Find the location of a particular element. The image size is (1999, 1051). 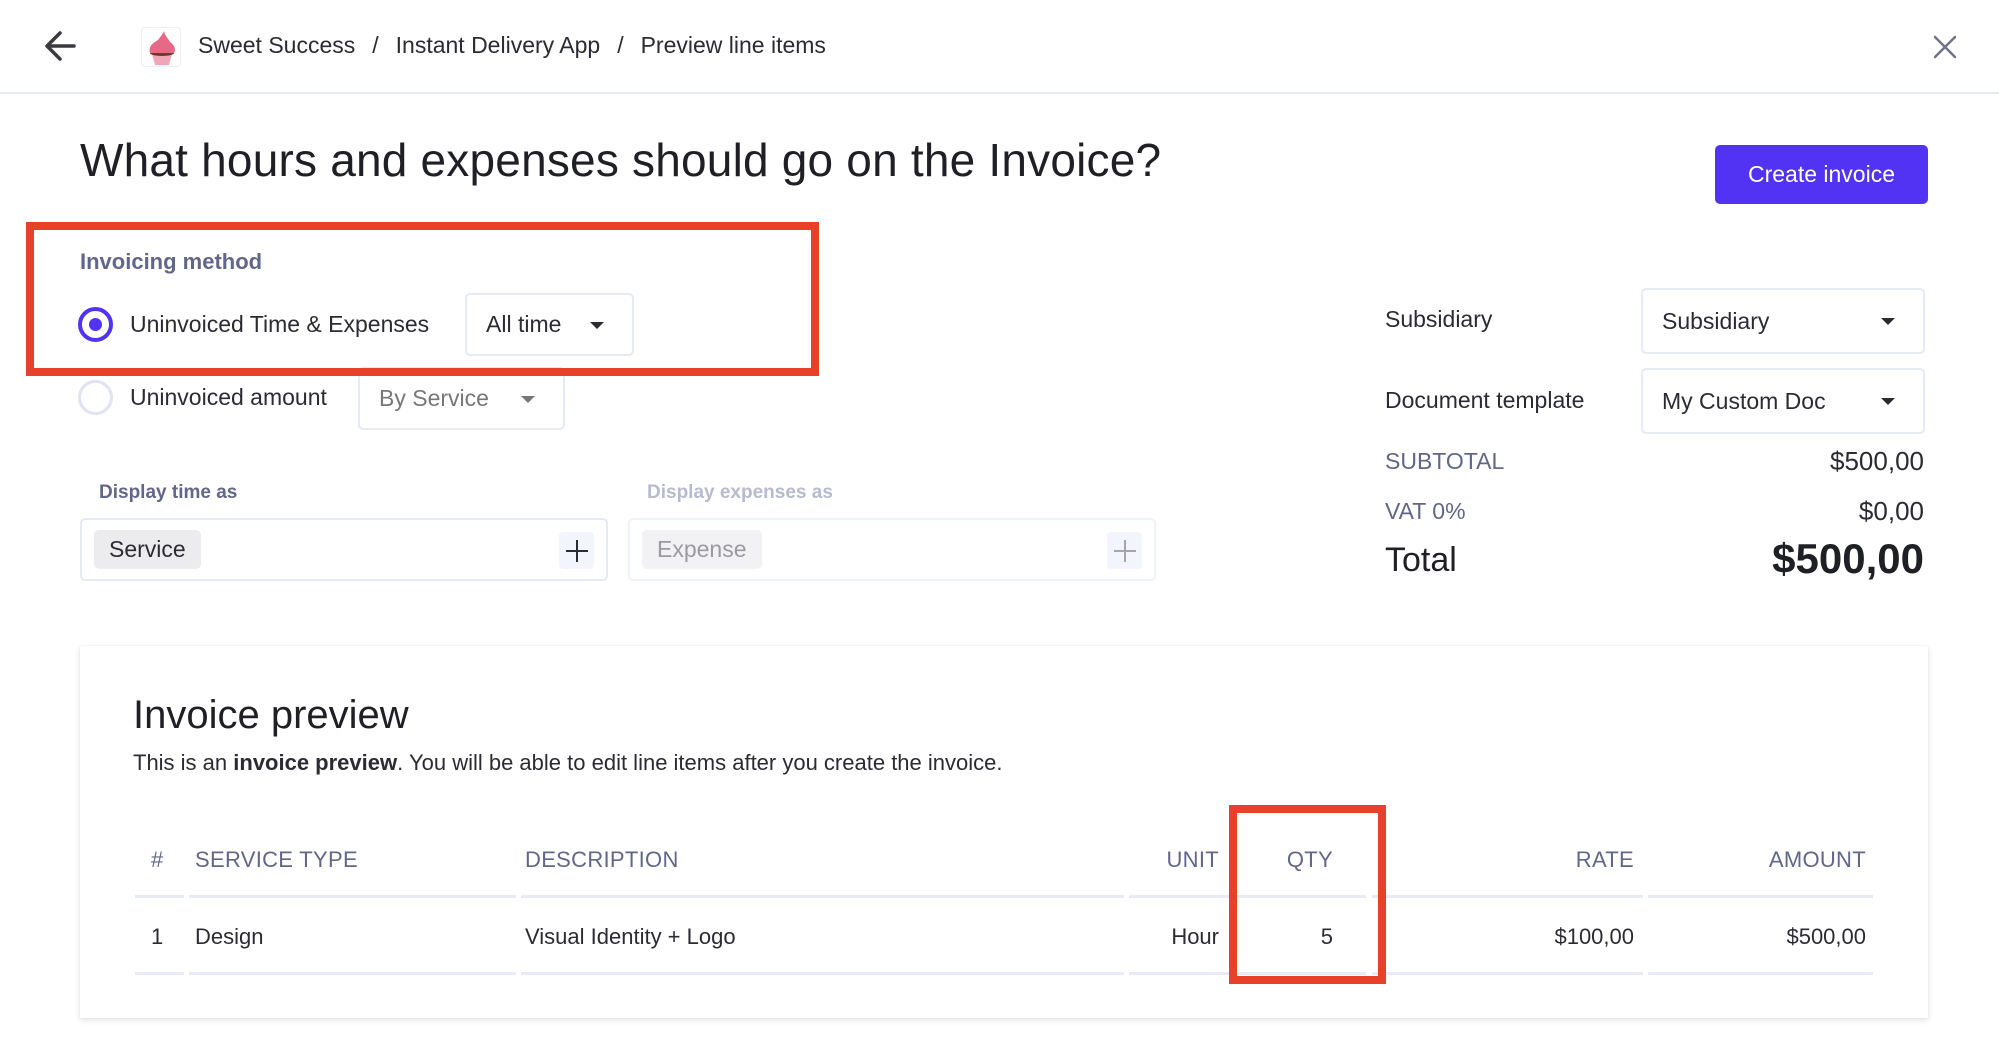

radio-button-checked is located at coordinates (95, 324).